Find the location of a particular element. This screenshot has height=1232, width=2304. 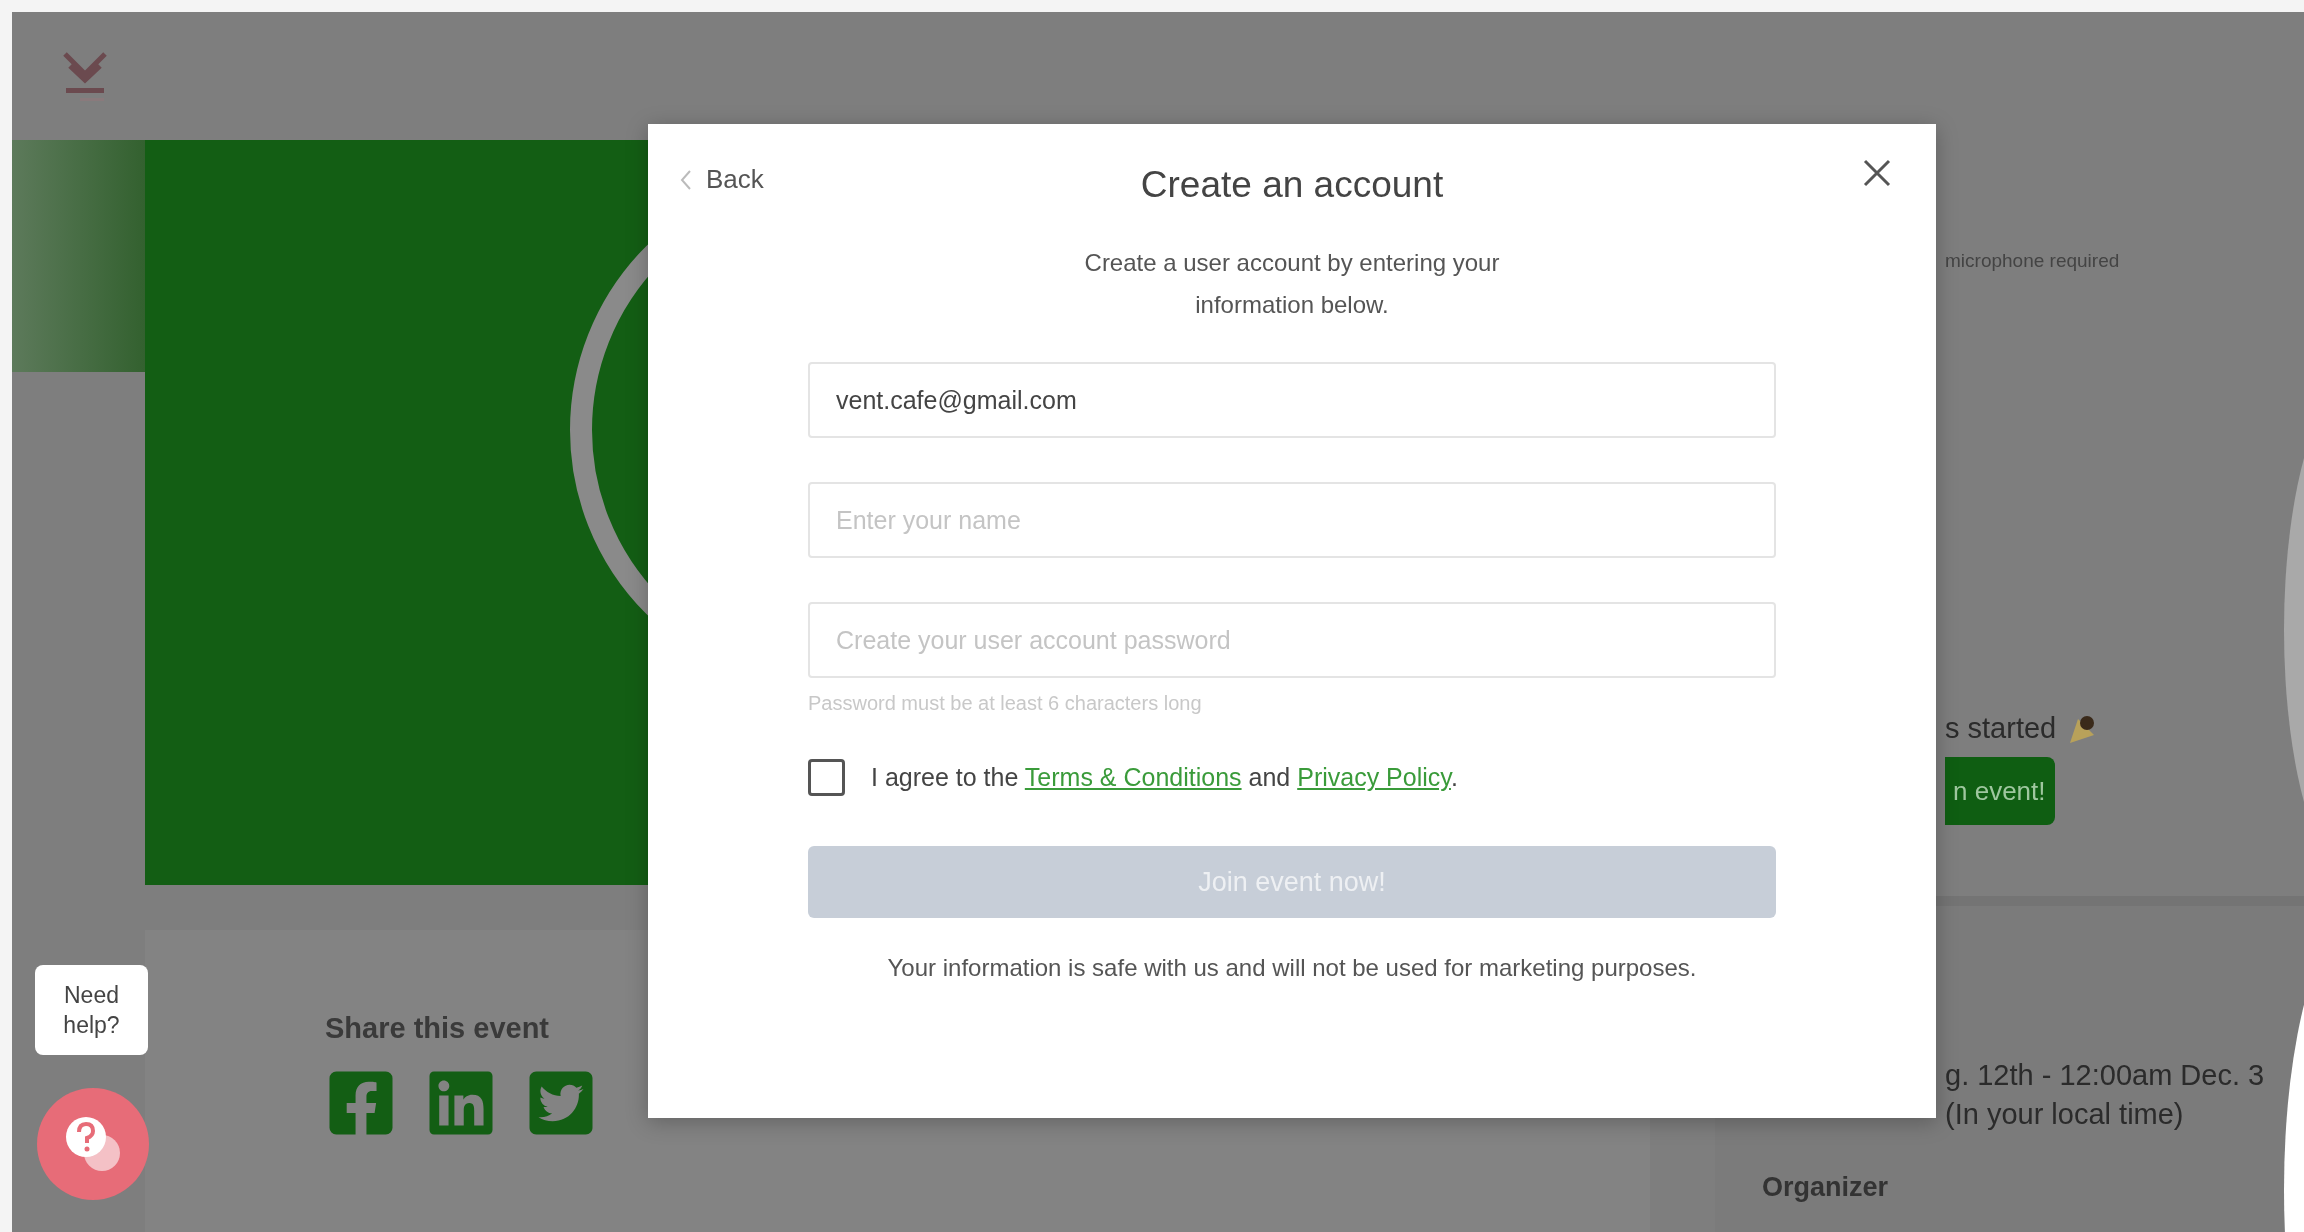

agree-text: I agree to the Terms & Conditions and Privacy Policy. is located at coordinates (1164, 777).